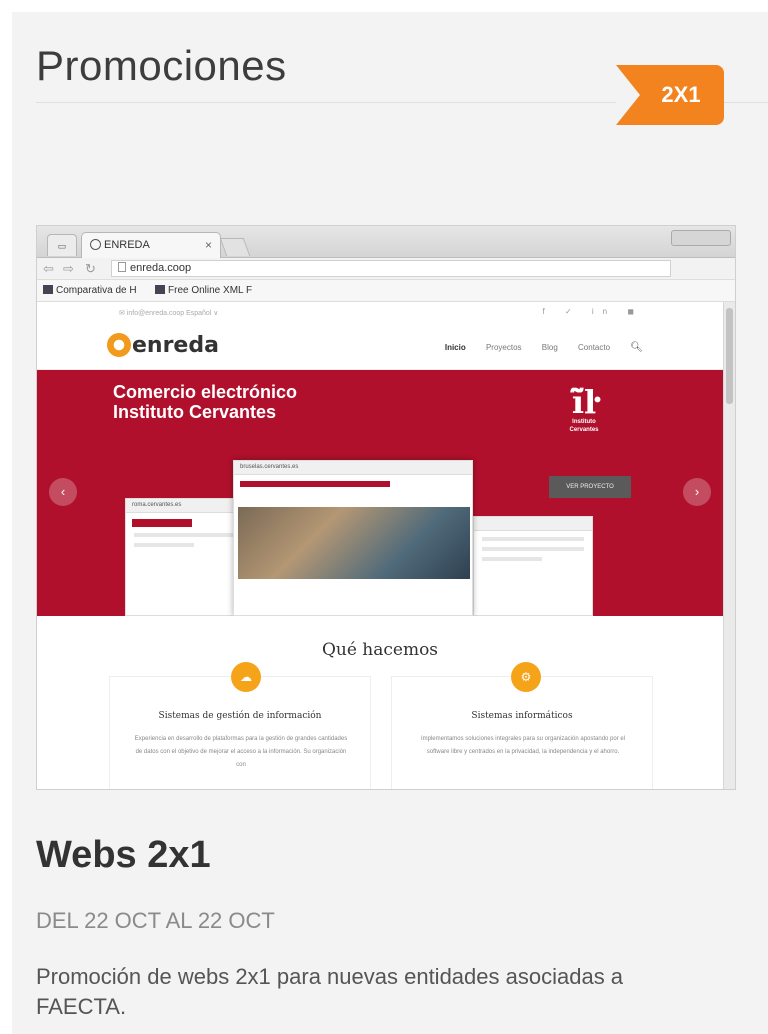 This screenshot has width=768, height=1034. I want to click on tab-title: ENREDA, so click(127, 245).